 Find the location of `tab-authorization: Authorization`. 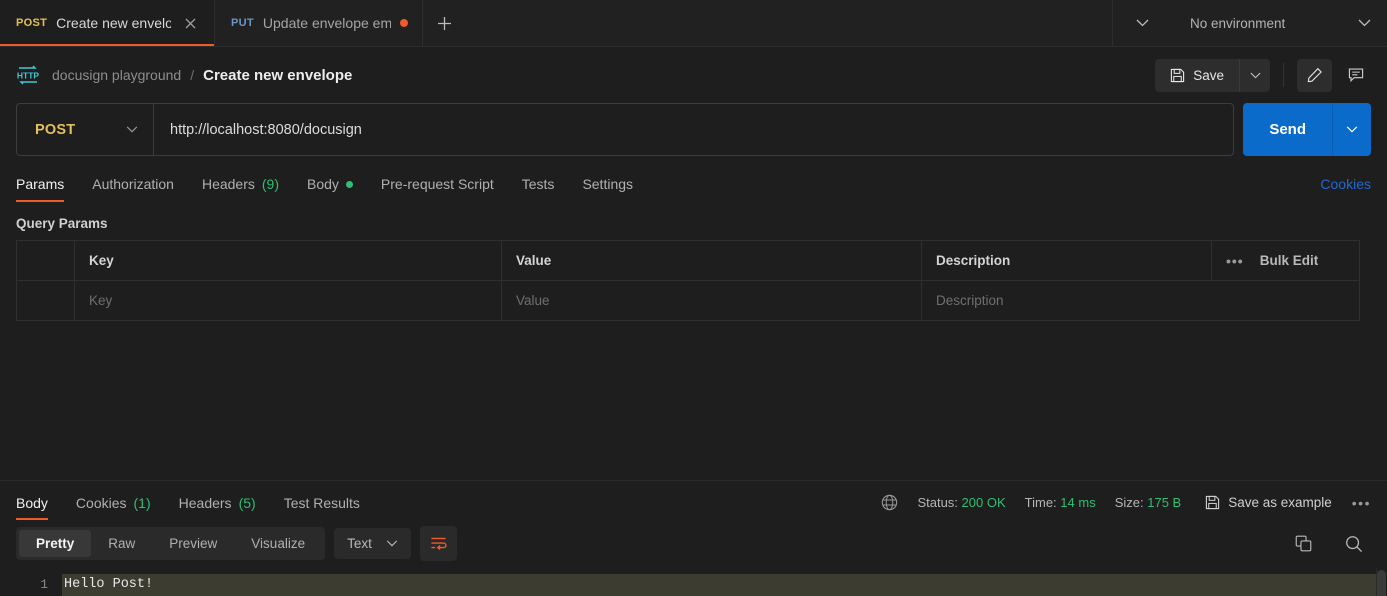

tab-authorization: Authorization is located at coordinates (133, 189).